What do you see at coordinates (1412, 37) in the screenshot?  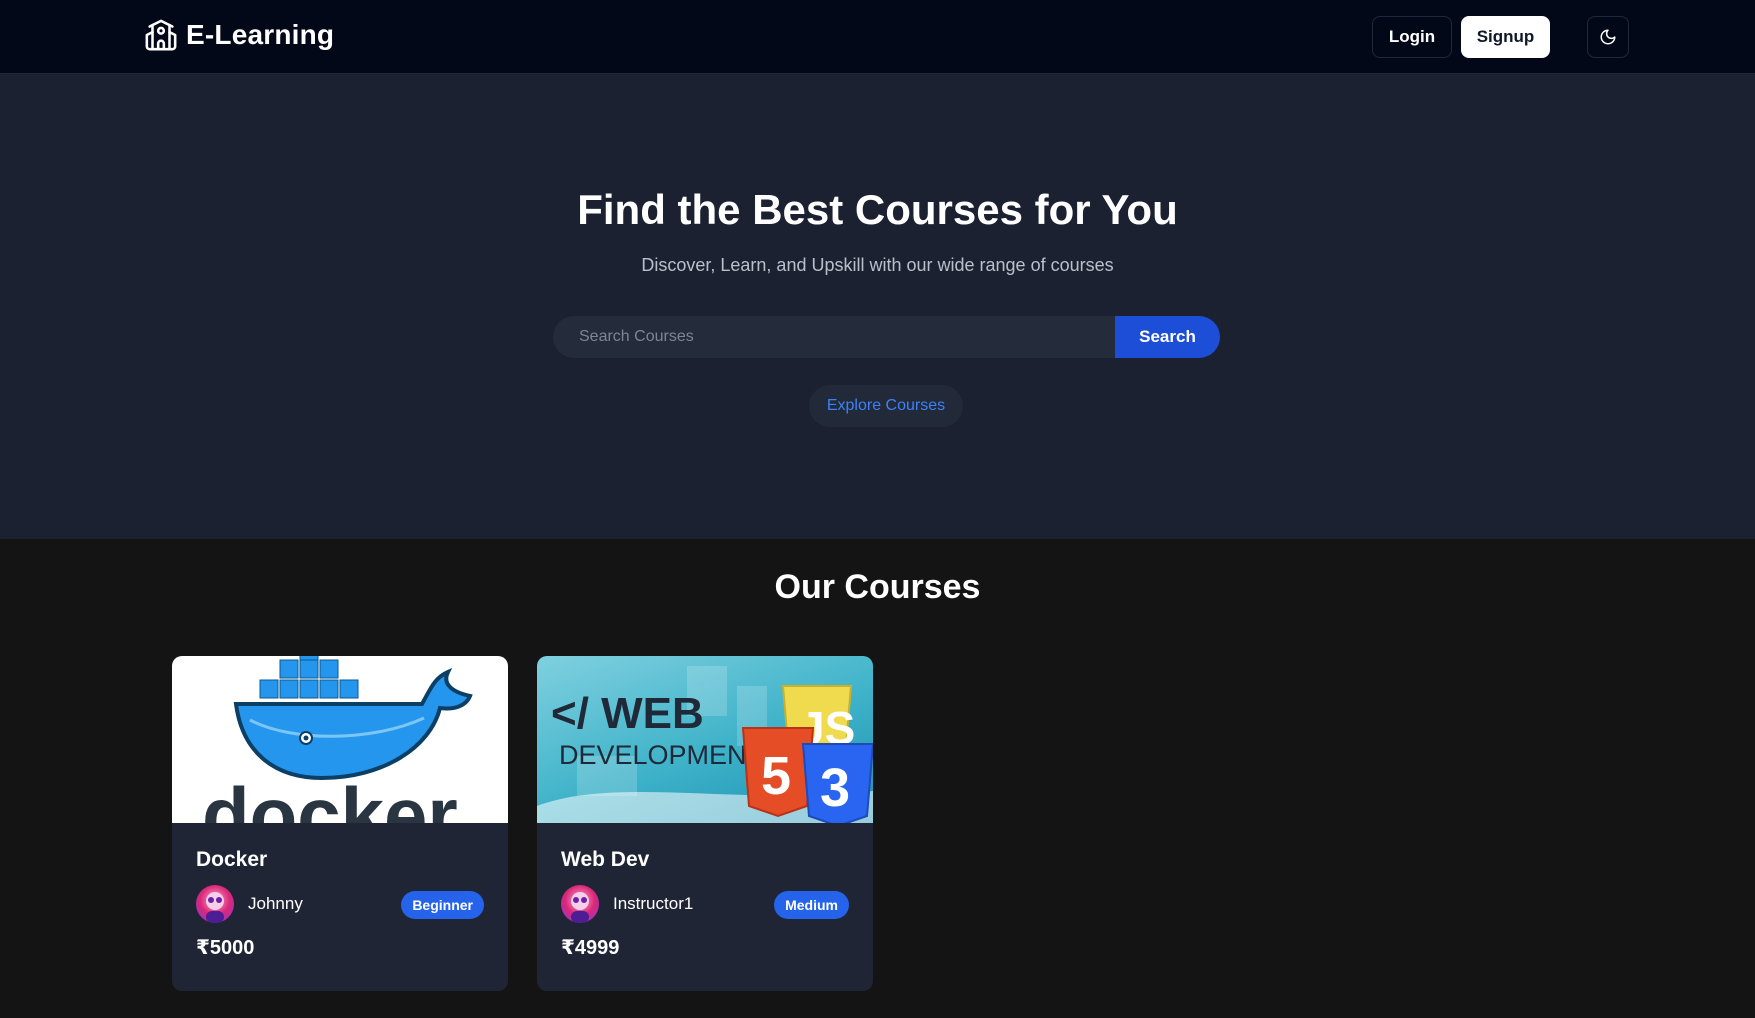 I see `login-button: Login` at bounding box center [1412, 37].